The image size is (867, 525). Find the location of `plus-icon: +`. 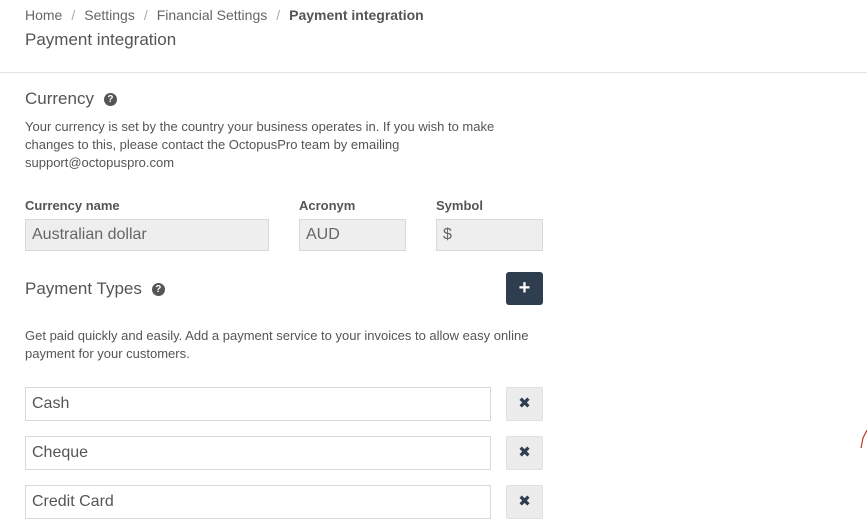

plus-icon: + is located at coordinates (524, 288).